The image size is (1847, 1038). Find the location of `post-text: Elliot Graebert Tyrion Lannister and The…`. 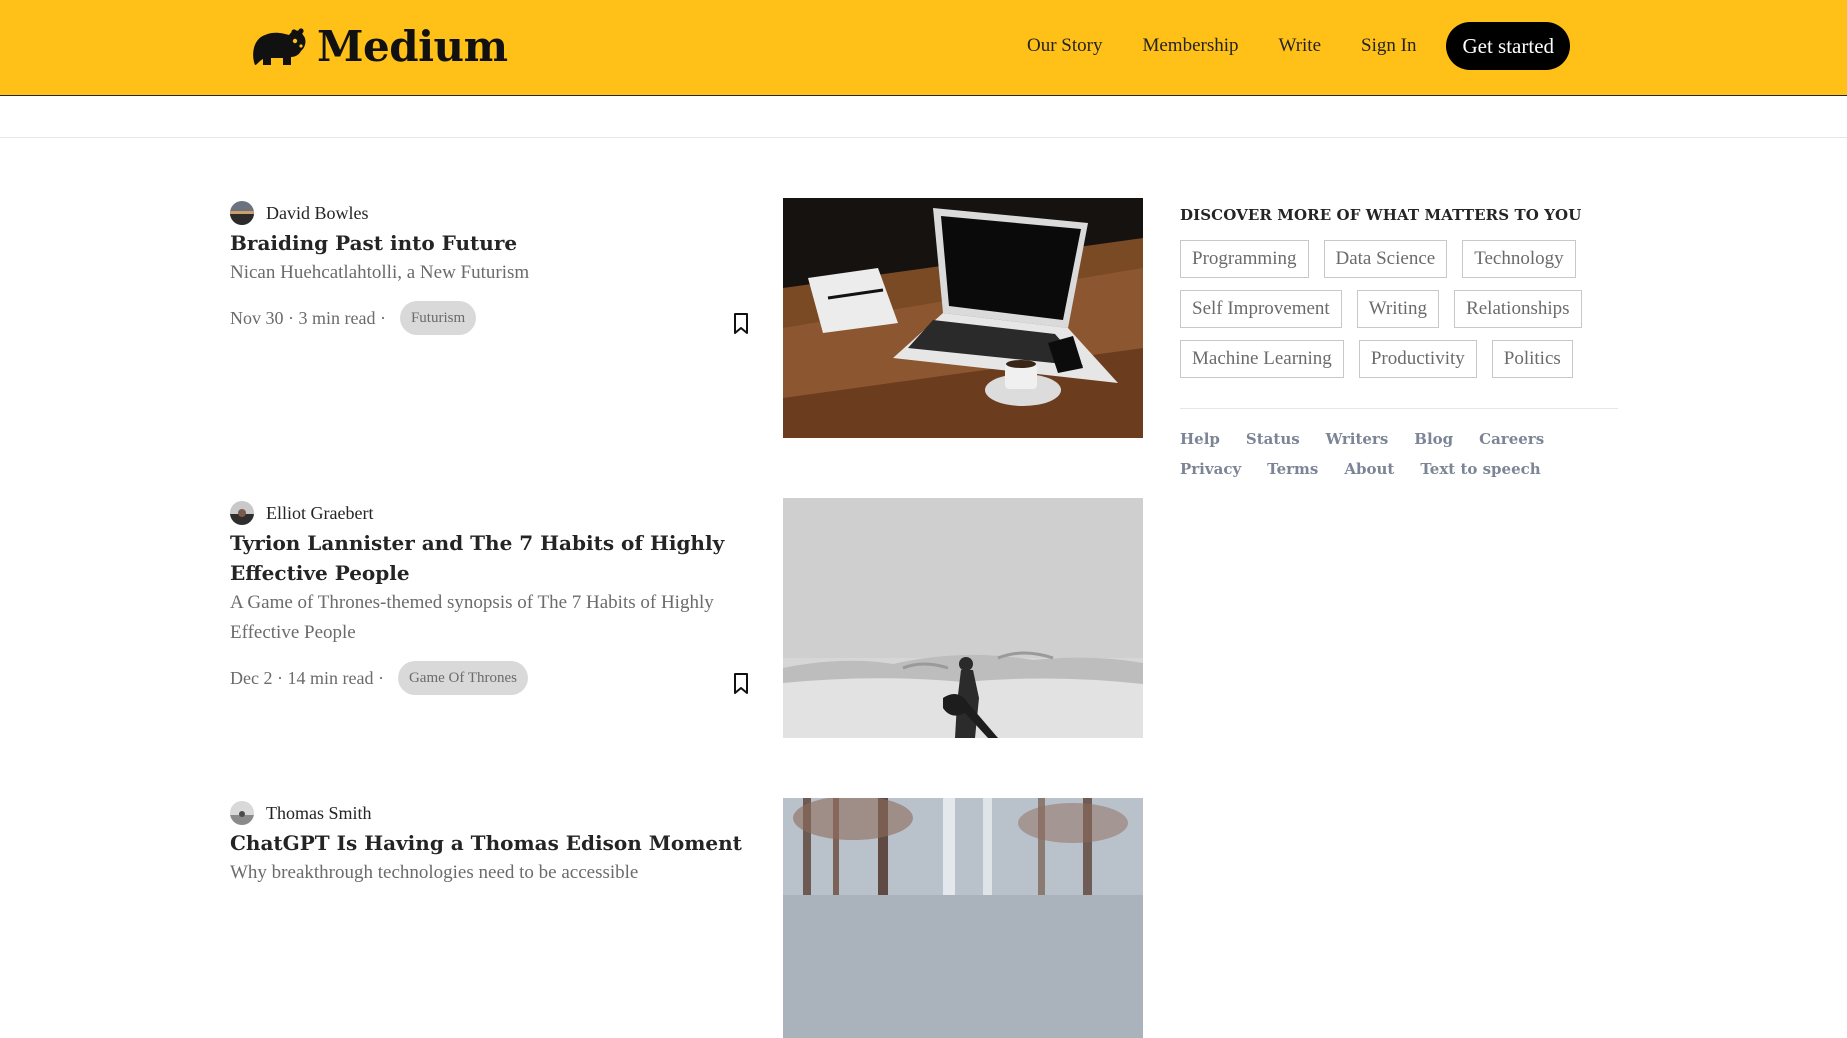

post-text: Elliot Graebert Tyrion Lannister and The… is located at coordinates (490, 597).